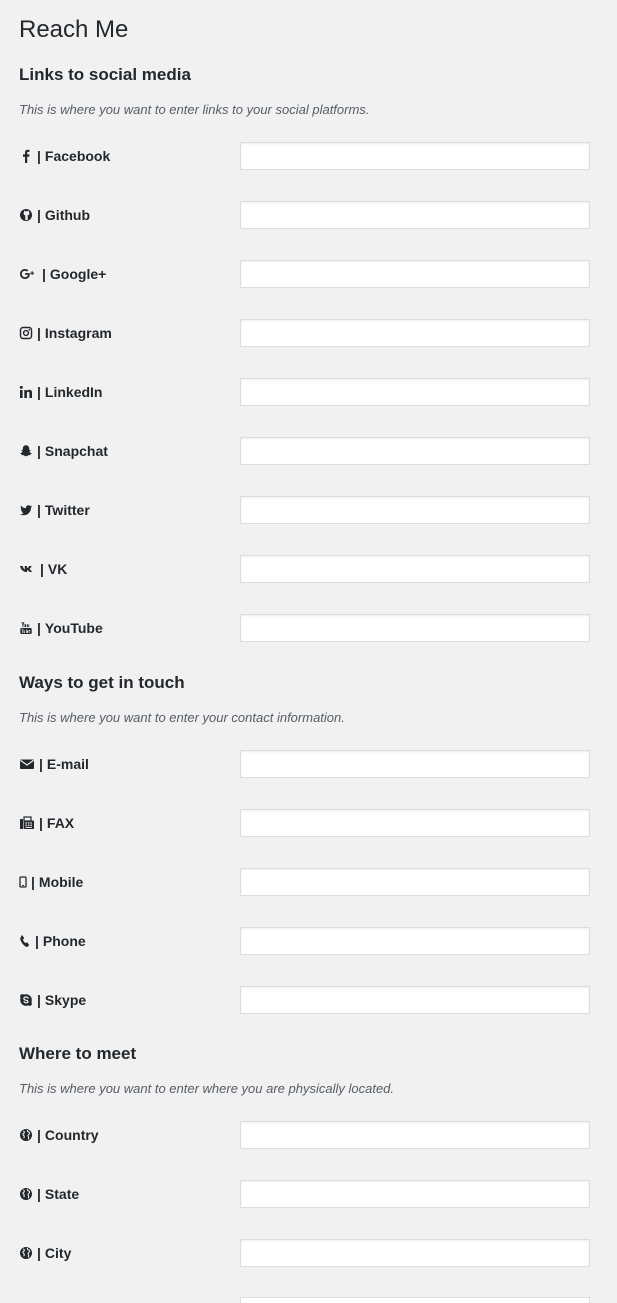 Image resolution: width=617 pixels, height=1303 pixels. I want to click on field-row-youtube: | YouTube, so click(308, 628).